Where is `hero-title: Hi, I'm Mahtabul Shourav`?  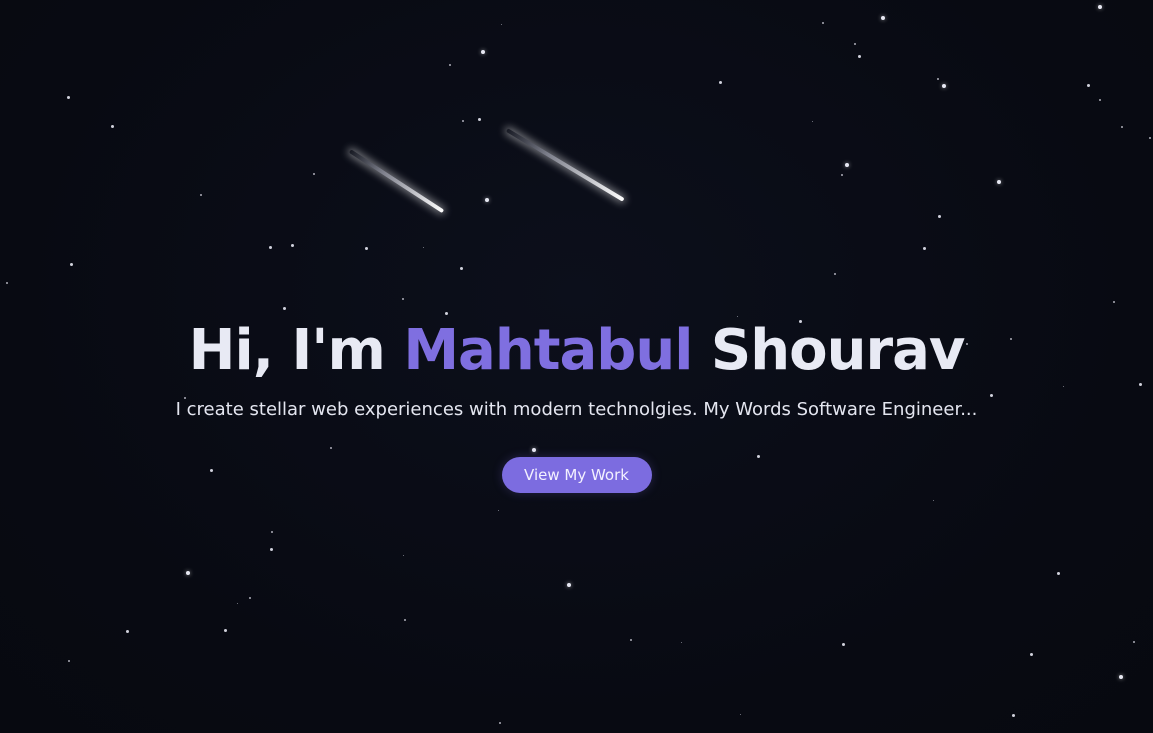
hero-title: Hi, I'm Mahtabul Shourav is located at coordinates (576, 351).